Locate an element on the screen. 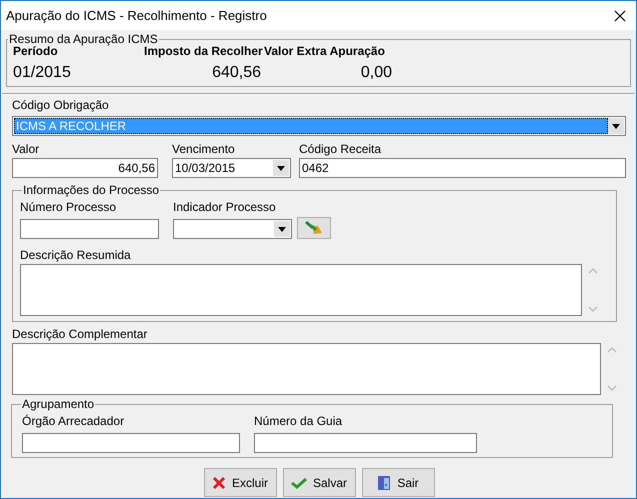  field-label: Vencimento is located at coordinates (203, 149).